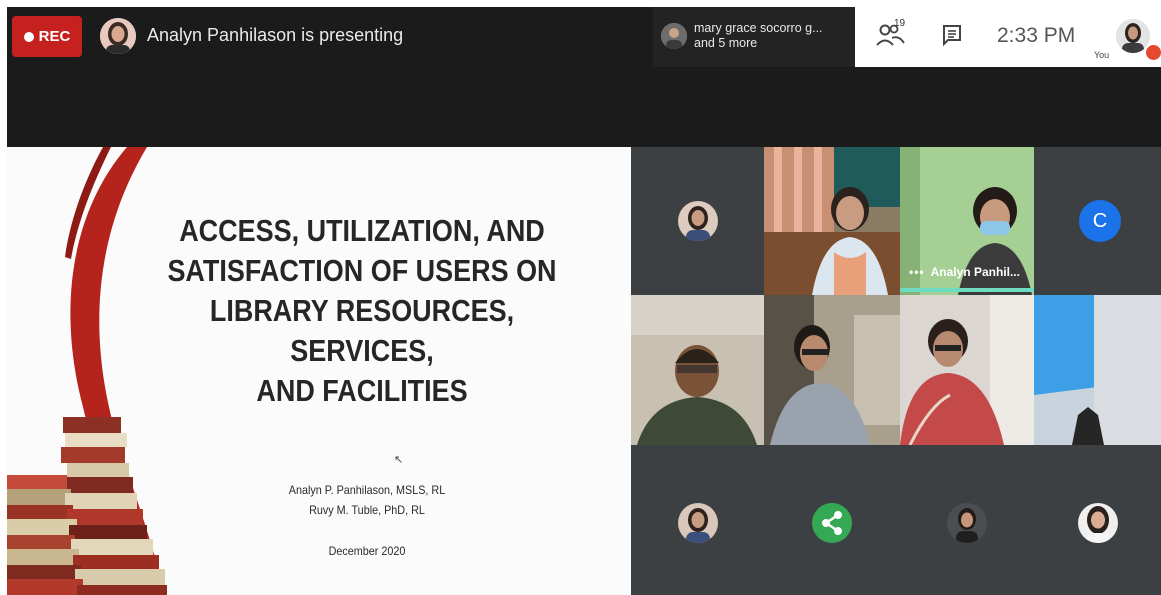 This screenshot has width=1161, height=595. I want to click on you-label: You, so click(1102, 55).